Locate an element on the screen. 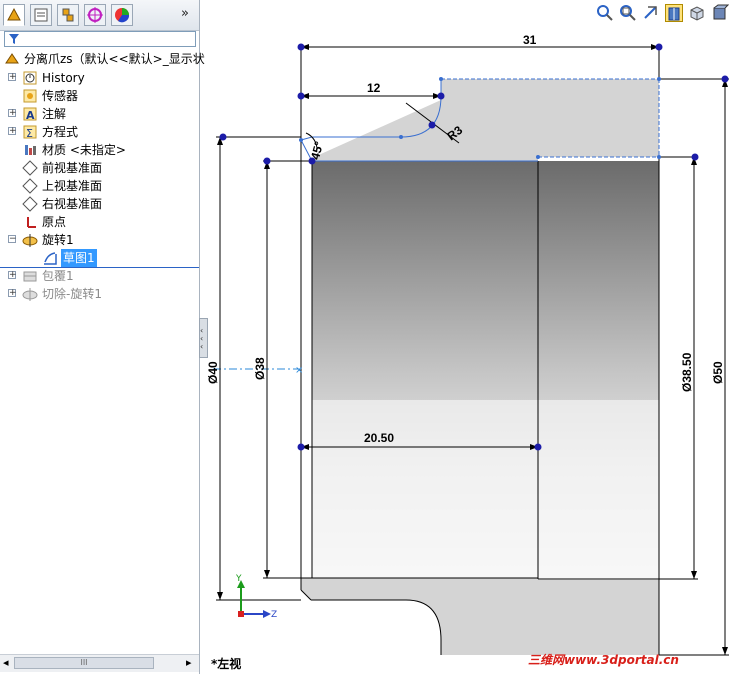 The height and width of the screenshot is (677, 748). origin-icon is located at coordinates (31, 222).